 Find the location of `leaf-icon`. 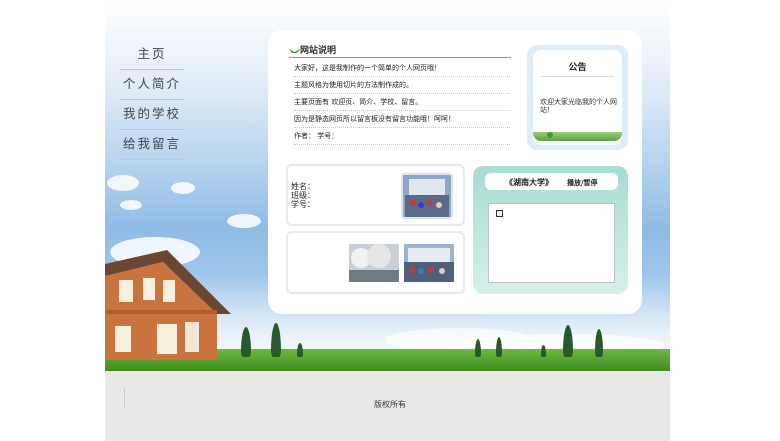

leaf-icon is located at coordinates (294, 51).